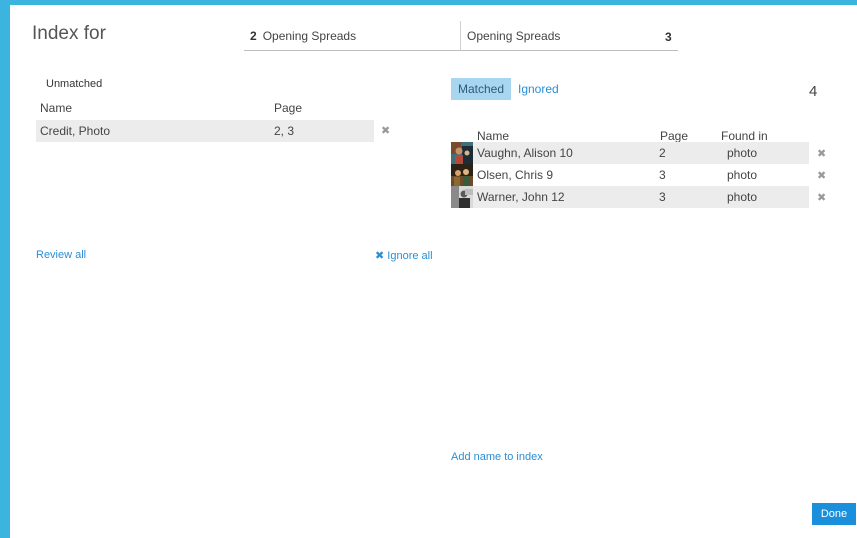 This screenshot has width=857, height=538. Describe the element at coordinates (75, 131) in the screenshot. I see `unmatched-row-name: Credit, Photo` at that location.